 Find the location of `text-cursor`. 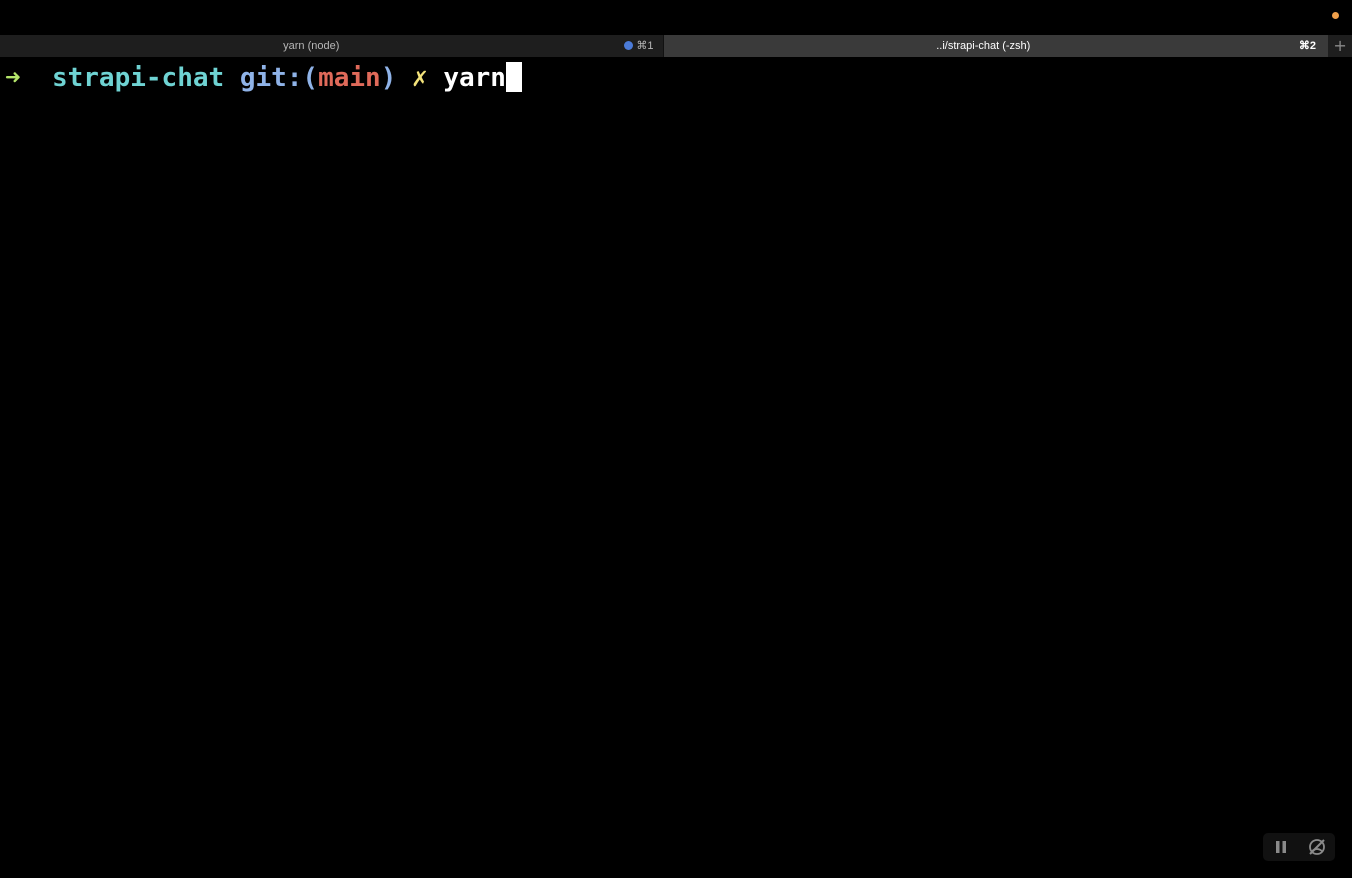

text-cursor is located at coordinates (513, 77).